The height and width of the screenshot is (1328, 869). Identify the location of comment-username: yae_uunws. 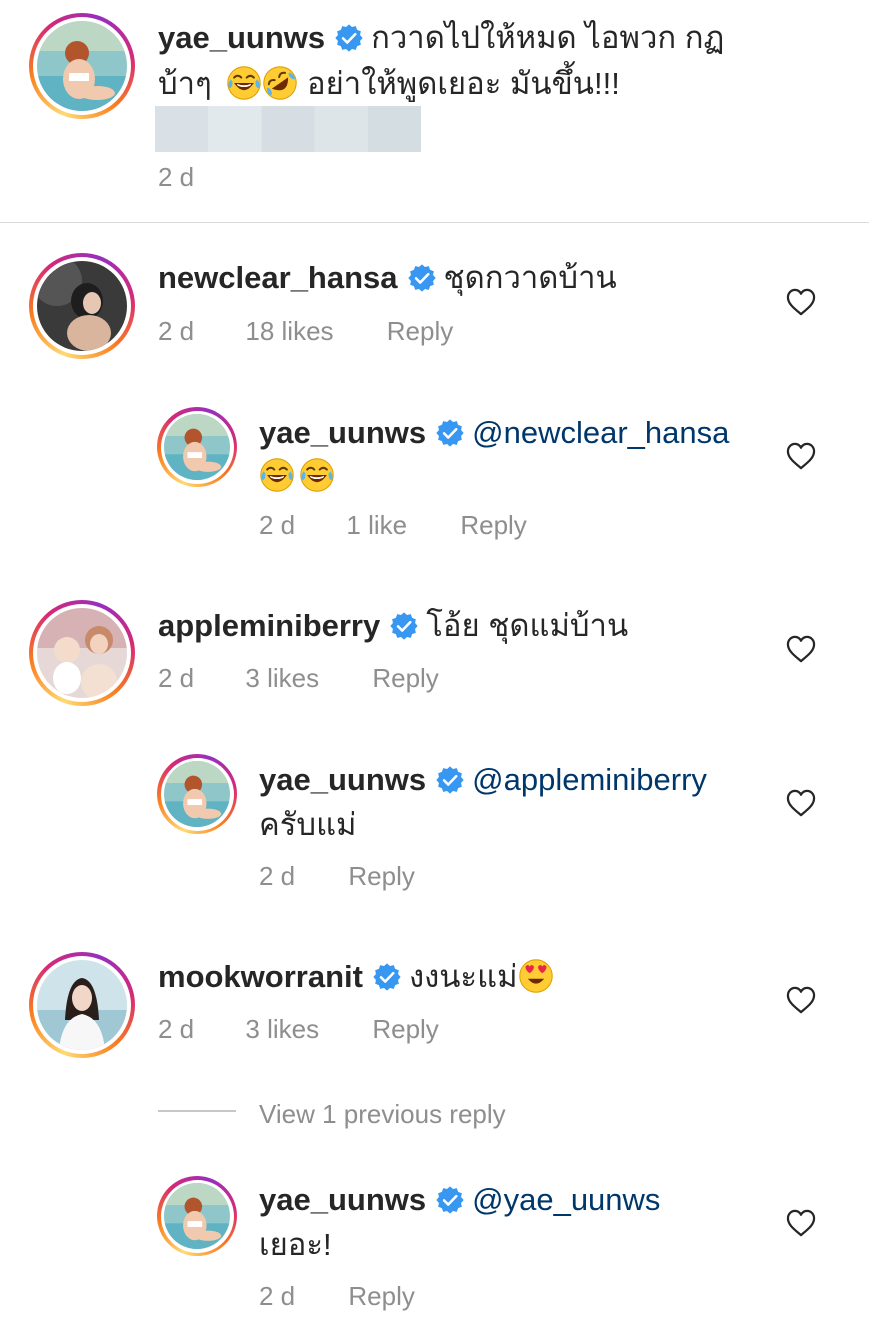
(241, 37).